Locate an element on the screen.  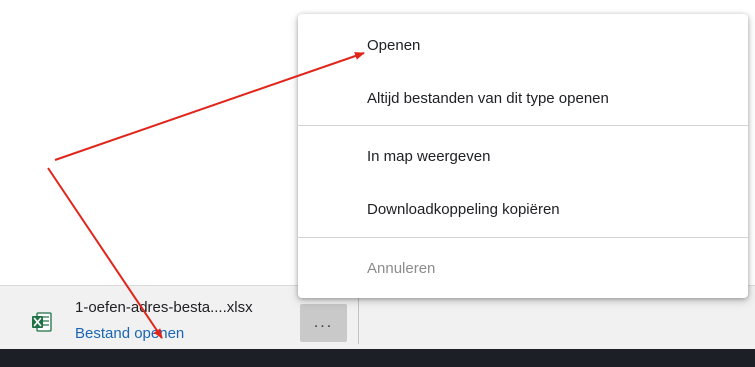
menu-item-cancel: Annuleren is located at coordinates (523, 269).